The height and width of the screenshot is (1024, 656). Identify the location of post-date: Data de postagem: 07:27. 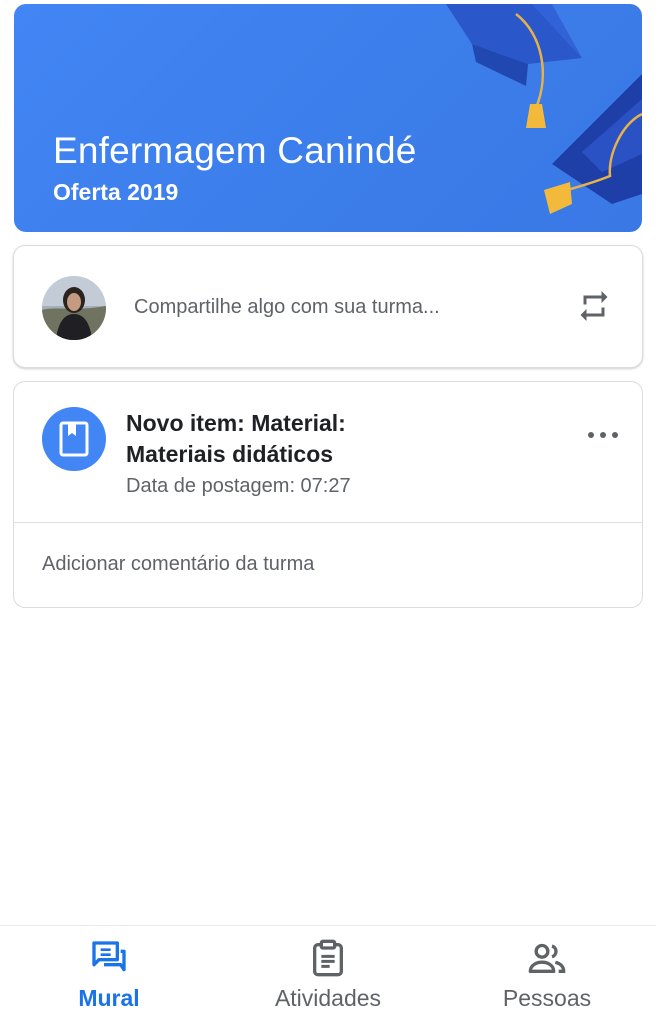
(238, 486).